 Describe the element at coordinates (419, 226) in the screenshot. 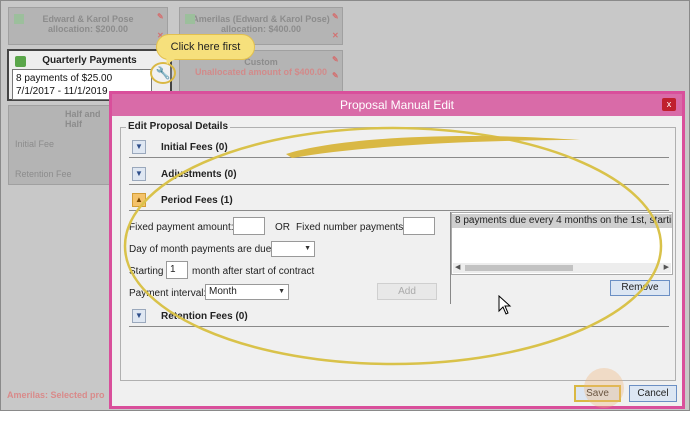

I see `fixed-number-input` at that location.